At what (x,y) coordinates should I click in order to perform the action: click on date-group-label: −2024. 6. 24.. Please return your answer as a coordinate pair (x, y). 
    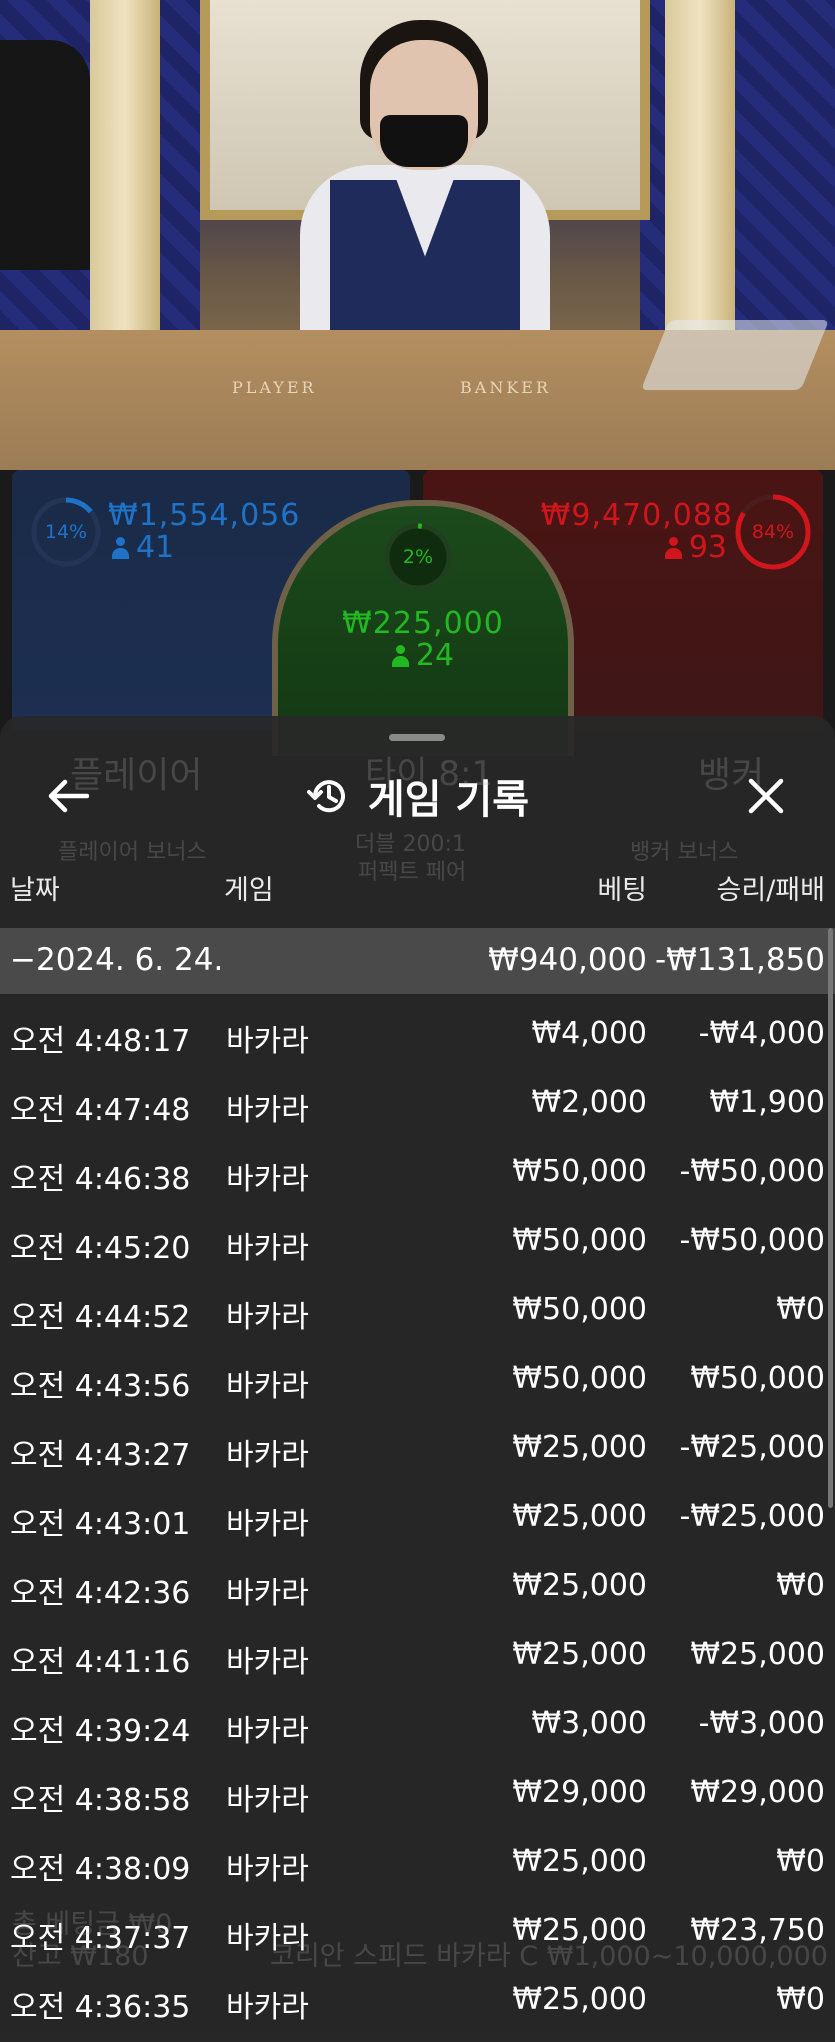
    Looking at the image, I should click on (117, 960).